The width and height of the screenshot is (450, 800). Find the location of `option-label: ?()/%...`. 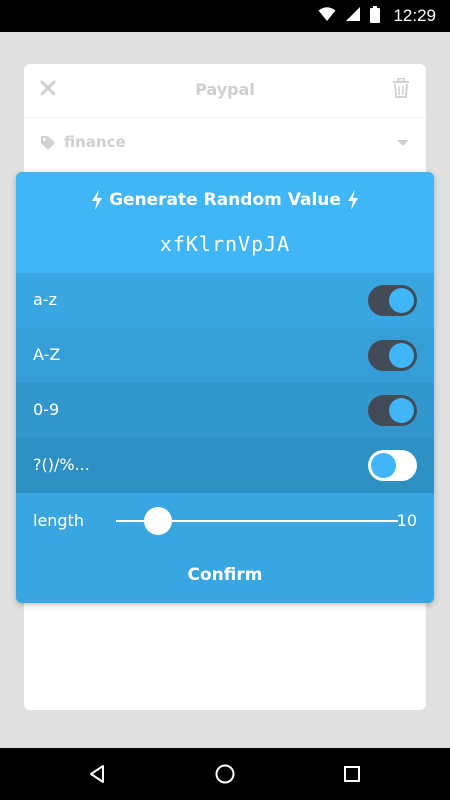

option-label: ?()/%... is located at coordinates (61, 464).